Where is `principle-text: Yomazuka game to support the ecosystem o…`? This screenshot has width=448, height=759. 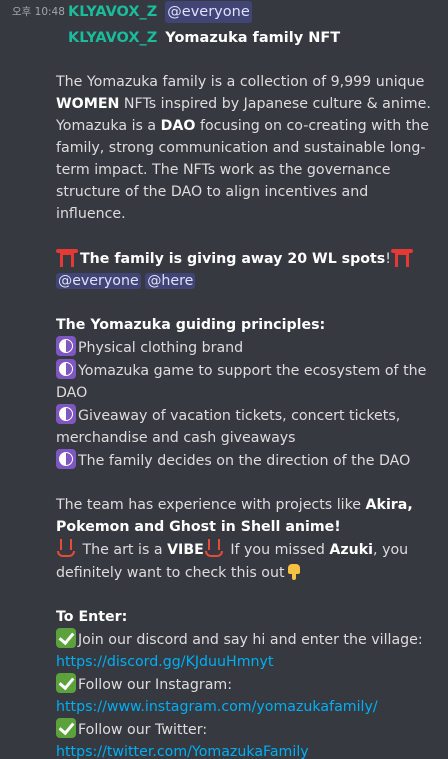 principle-text: Yomazuka game to support the ecosystem o… is located at coordinates (241, 382).